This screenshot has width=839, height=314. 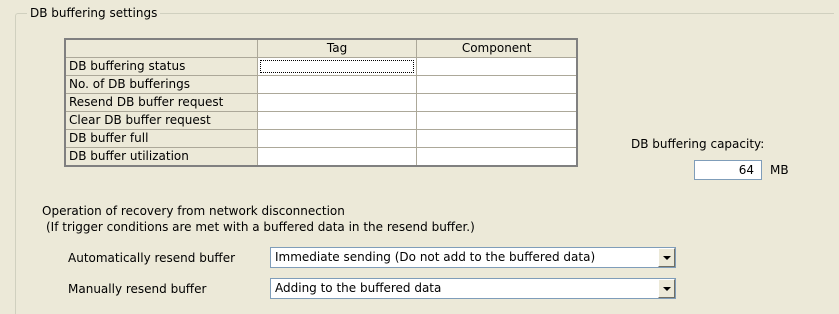 What do you see at coordinates (337, 66) in the screenshot?
I see `tag-cell-db-buffering-status` at bounding box center [337, 66].